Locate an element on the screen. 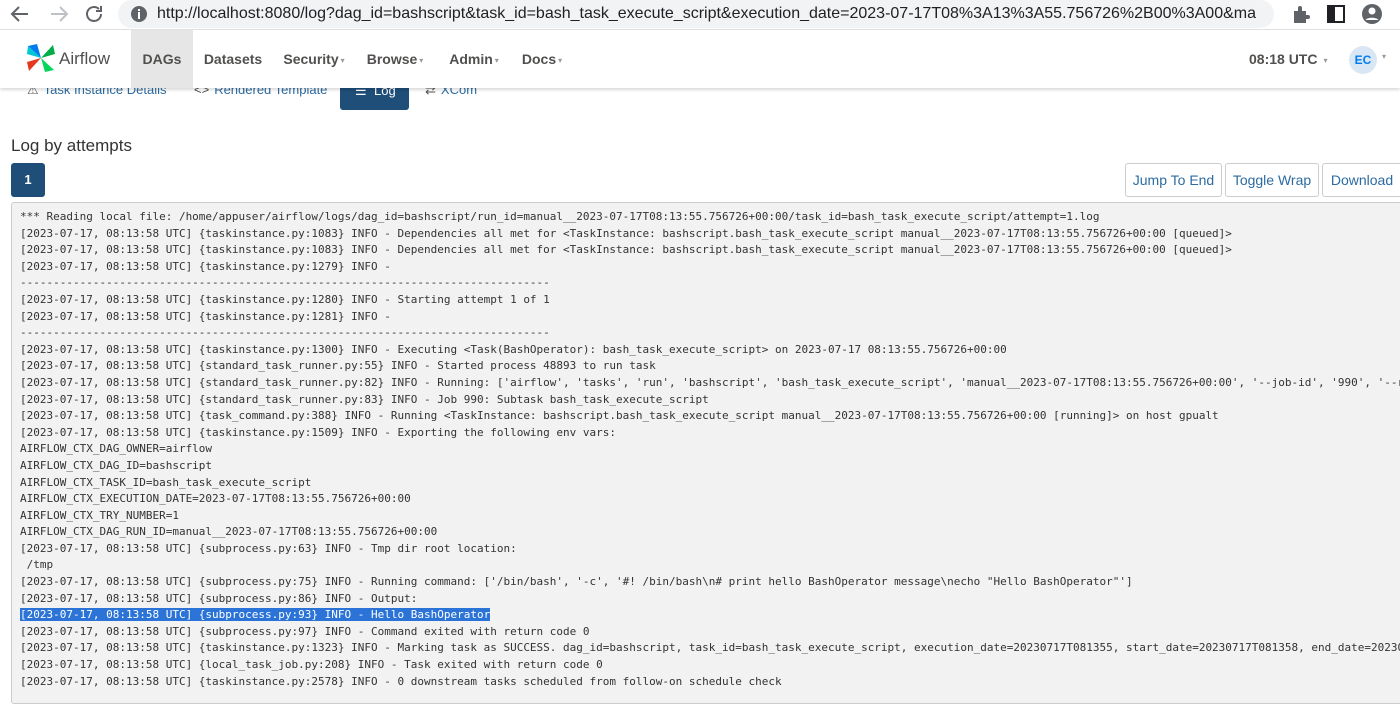 Image resolution: width=1400 pixels, height=704 pixels. forward-arrow-icon is located at coordinates (59, 14).